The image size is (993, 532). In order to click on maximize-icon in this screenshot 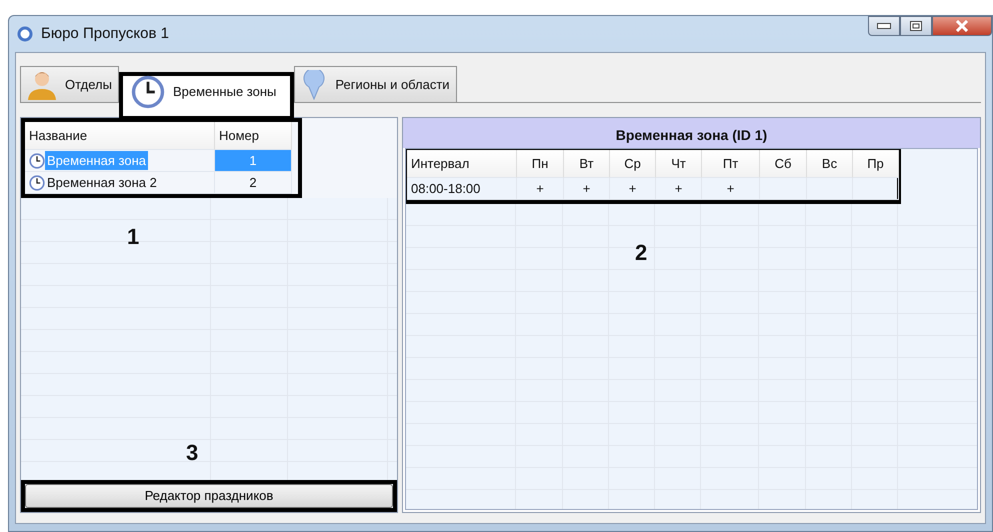, I will do `click(916, 26)`.